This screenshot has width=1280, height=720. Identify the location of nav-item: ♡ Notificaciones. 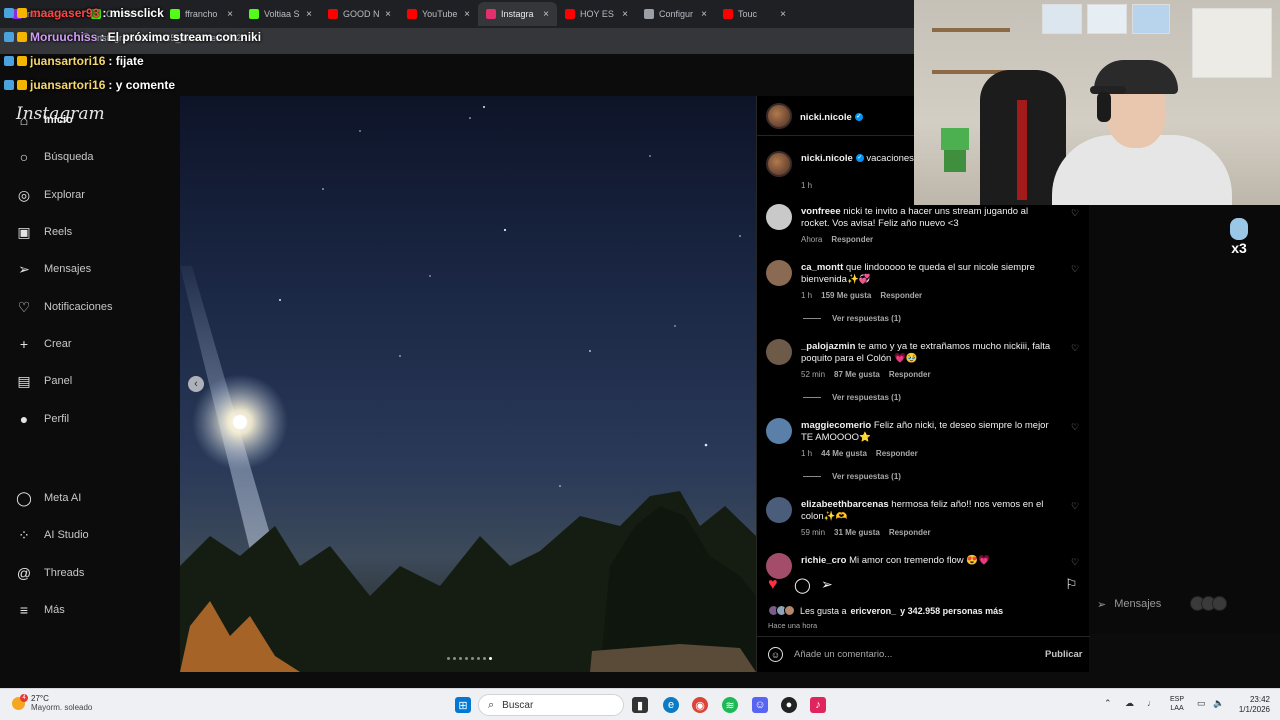
(64, 307).